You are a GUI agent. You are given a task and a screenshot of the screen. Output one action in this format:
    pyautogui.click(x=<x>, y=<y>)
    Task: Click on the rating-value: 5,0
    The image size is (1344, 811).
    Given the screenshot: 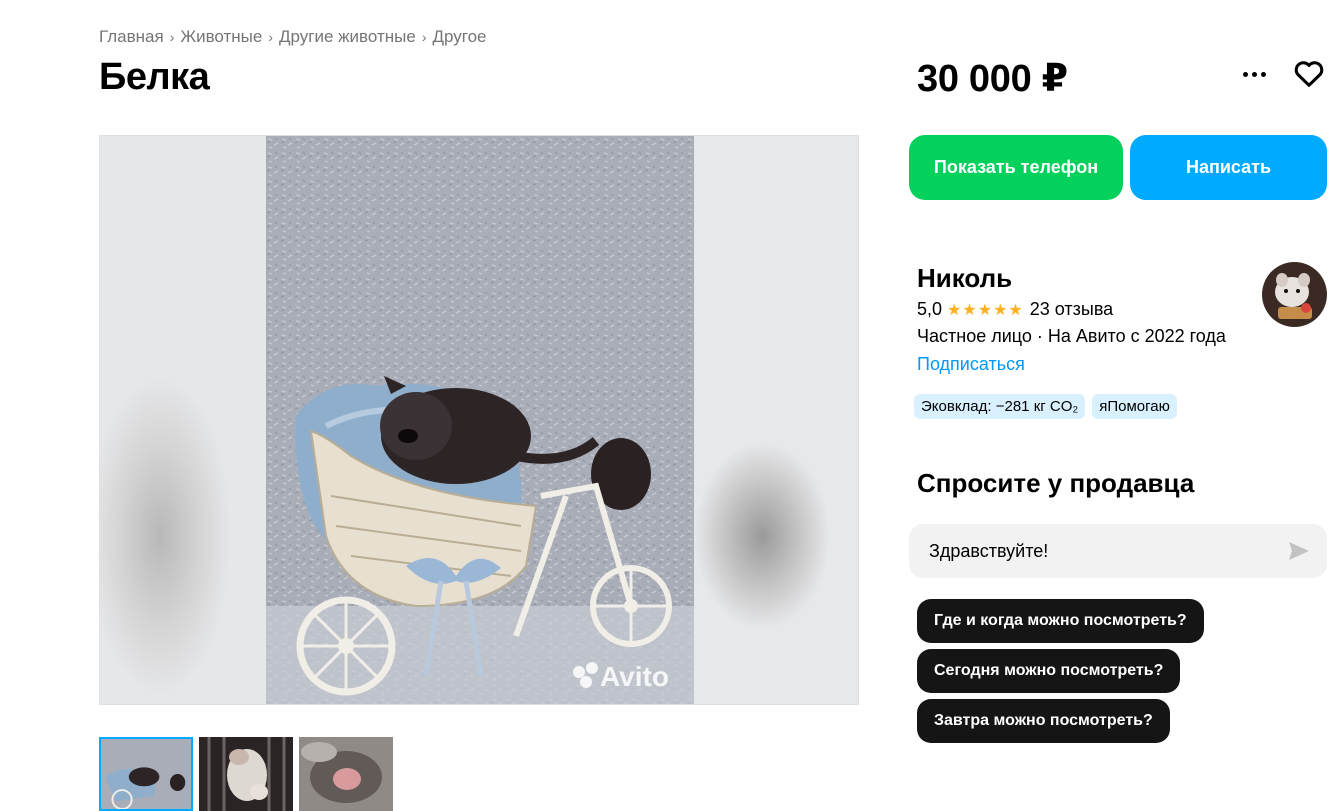 What is the action you would take?
    pyautogui.click(x=930, y=309)
    